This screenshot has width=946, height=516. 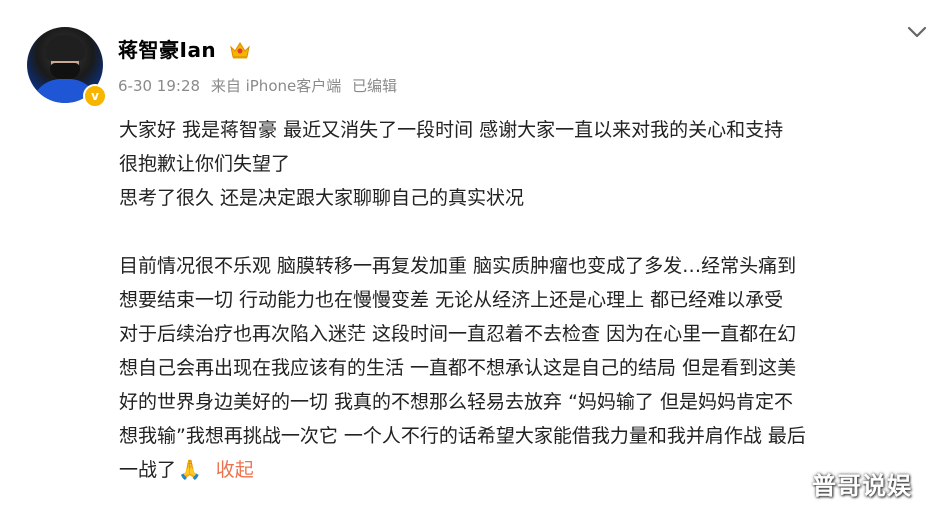 I want to click on post-line: 想自己会再出现在我应该有的生活 一直都不想承认这是自己的结局 但是看到这美, so click(x=458, y=368).